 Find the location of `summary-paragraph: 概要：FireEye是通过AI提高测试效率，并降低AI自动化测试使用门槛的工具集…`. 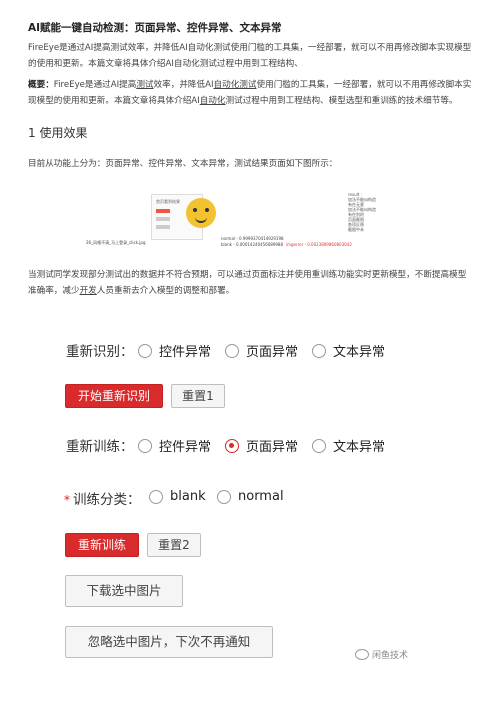

summary-paragraph: 概要：FireEye是通过AI提高测试效率，并降低AI自动化测试使用门槛的工具集… is located at coordinates (250, 93).